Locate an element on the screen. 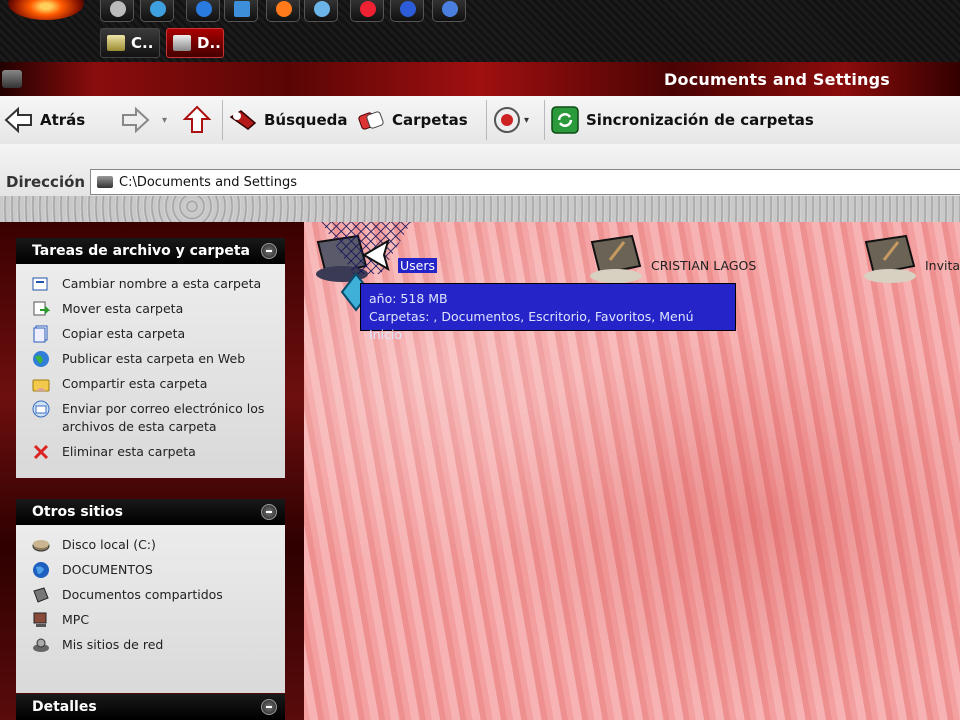  other-places-header: Otros sitios is located at coordinates (150, 512).